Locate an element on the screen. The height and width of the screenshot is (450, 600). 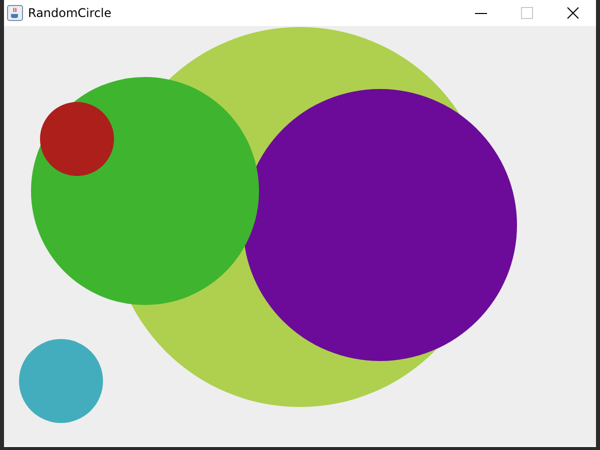
cup-icon is located at coordinates (15, 13).